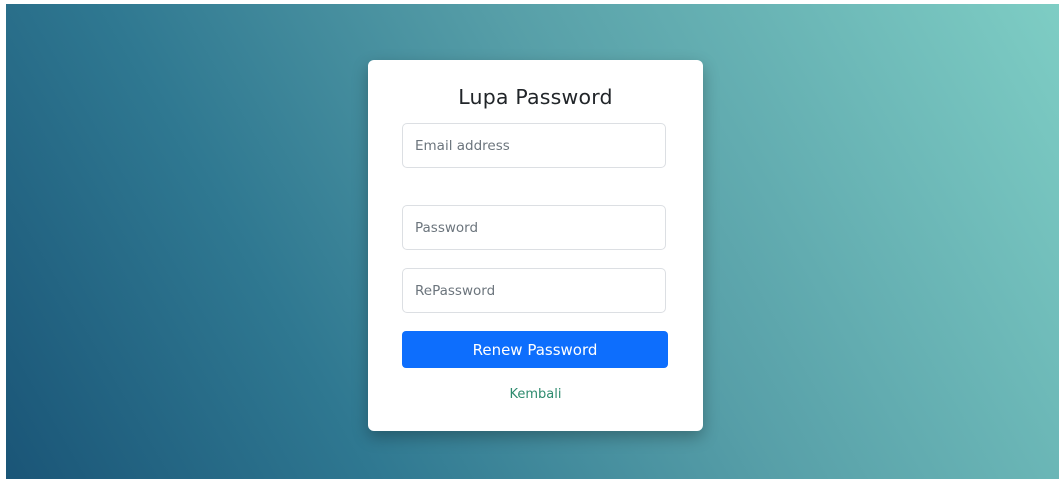 This screenshot has width=1059, height=479. What do you see at coordinates (534, 290) in the screenshot?
I see `repassword-field` at bounding box center [534, 290].